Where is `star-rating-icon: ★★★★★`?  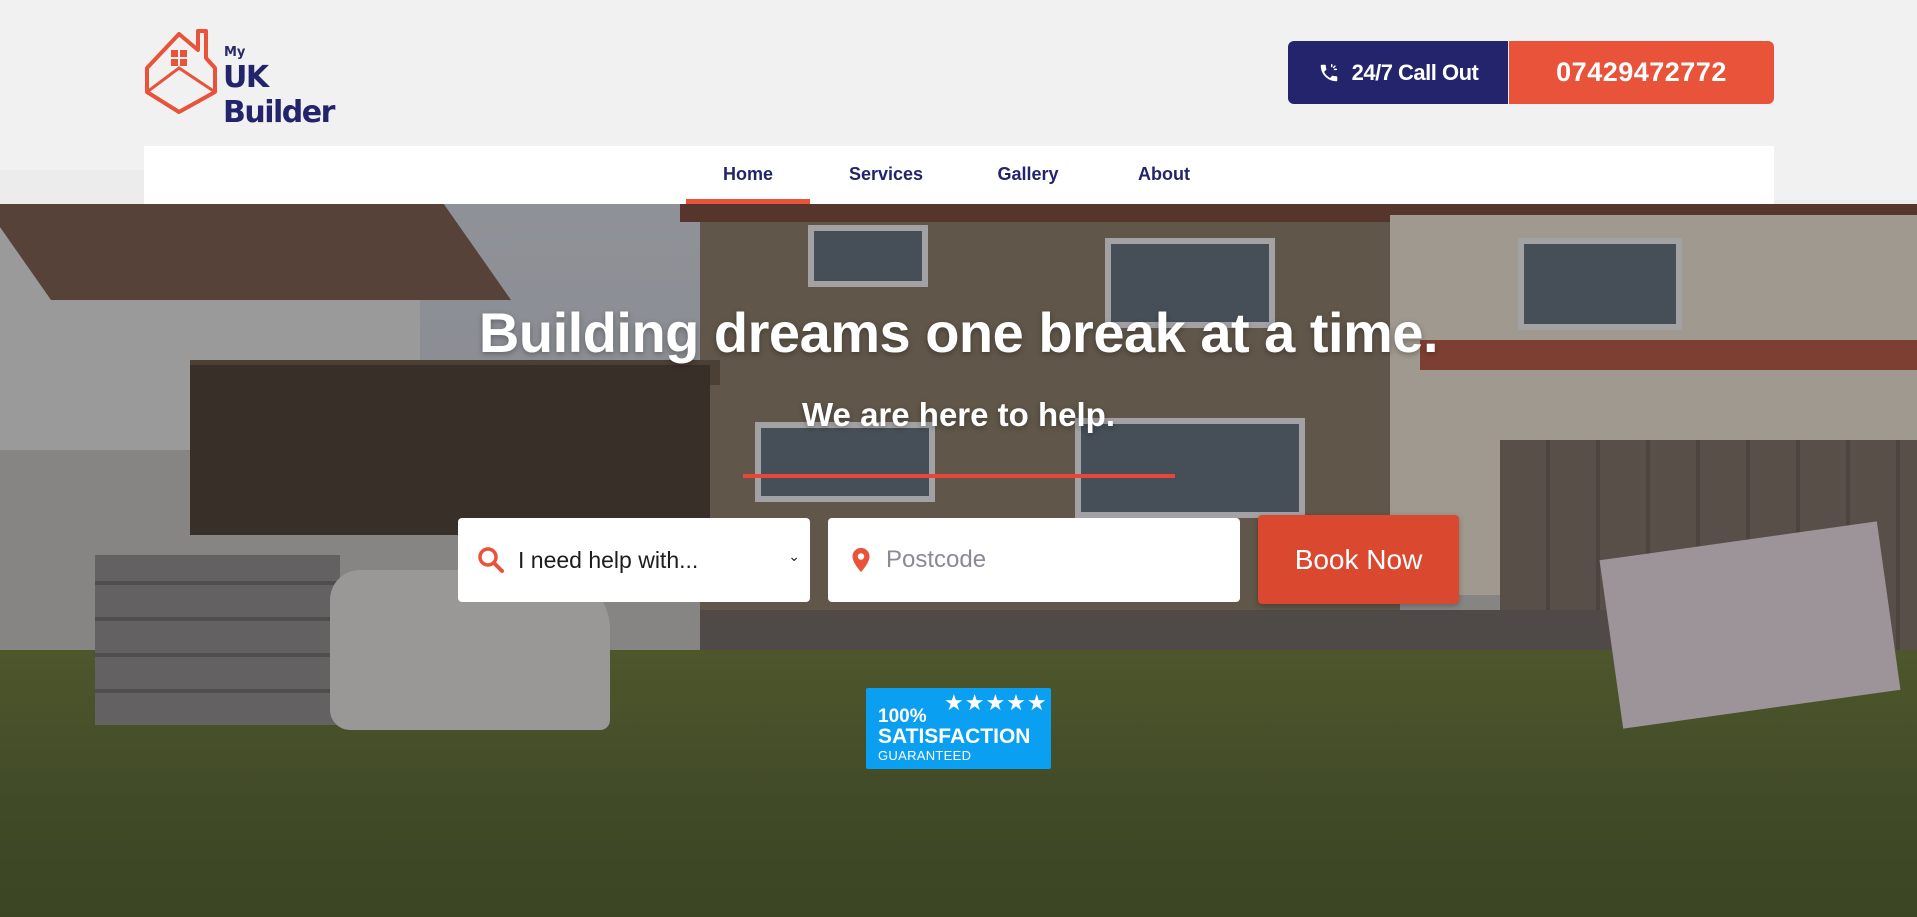 star-rating-icon: ★★★★★ is located at coordinates (996, 702).